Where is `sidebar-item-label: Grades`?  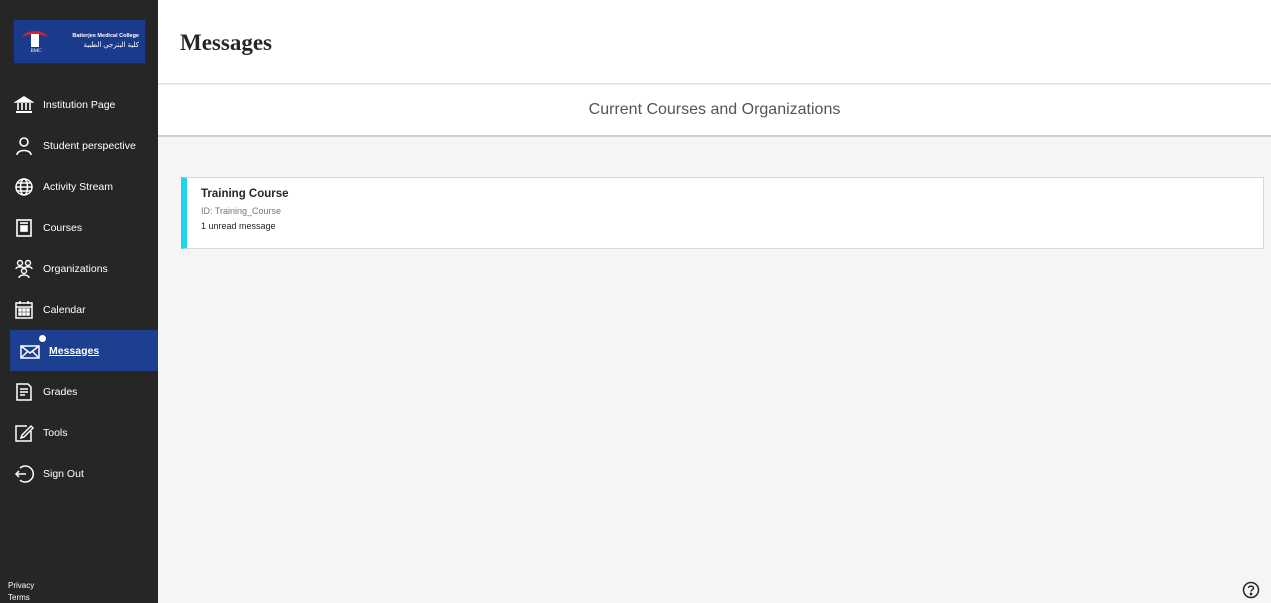
sidebar-item-label: Grades is located at coordinates (60, 391).